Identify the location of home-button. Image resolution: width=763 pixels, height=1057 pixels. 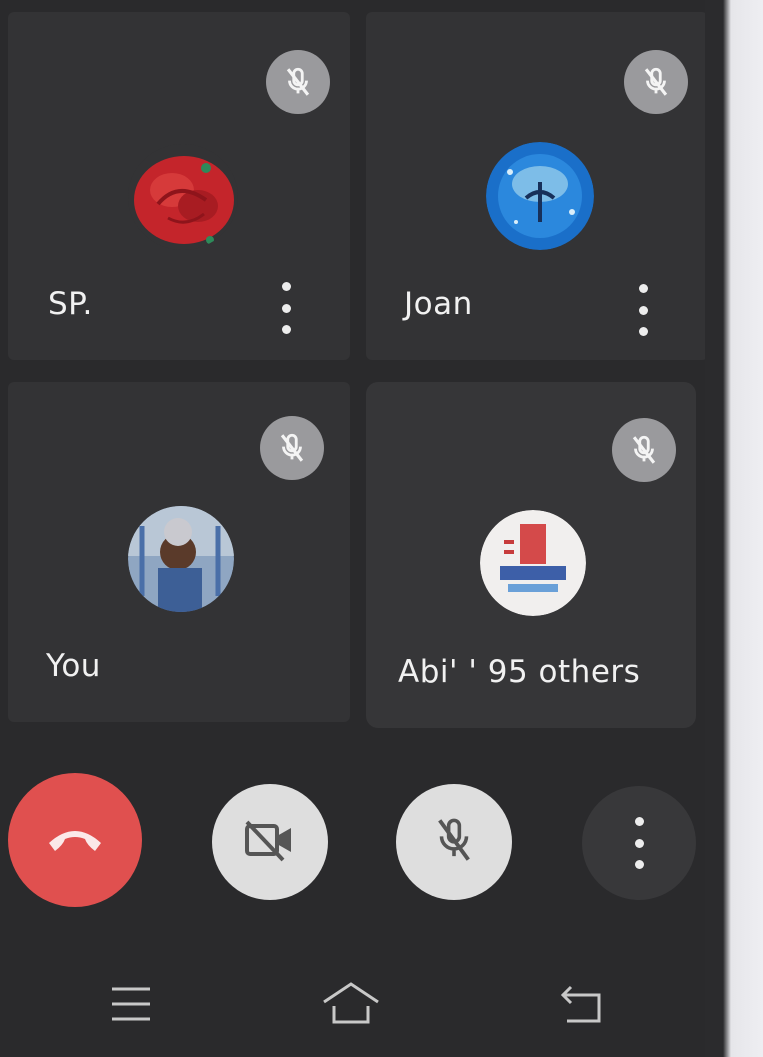
(351, 1005).